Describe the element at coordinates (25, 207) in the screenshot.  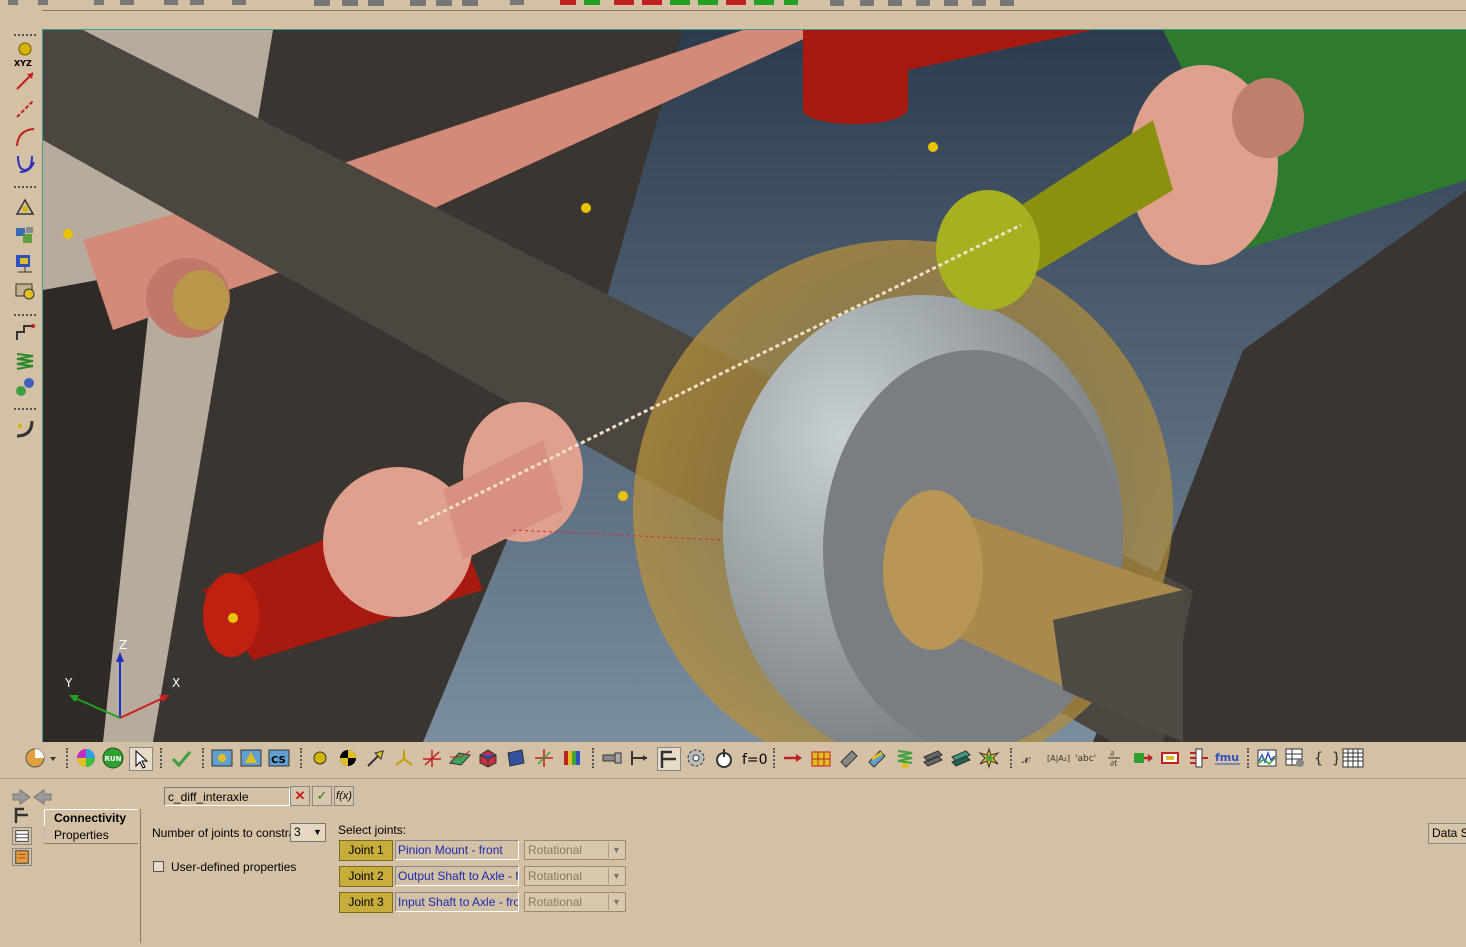
I see `triangle-tool-icon` at that location.